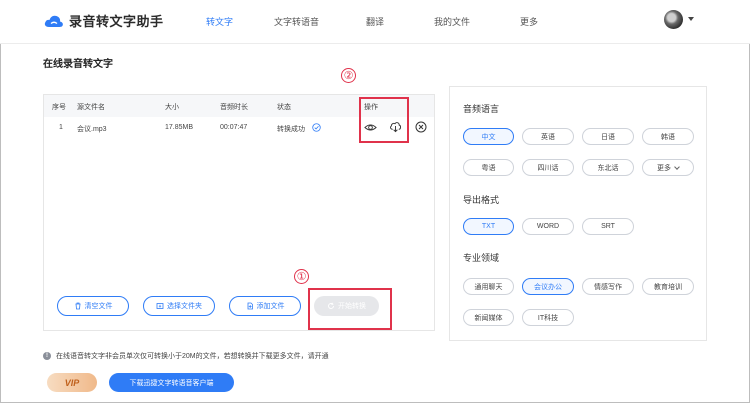 The width and height of the screenshot is (750, 403). I want to click on column-header-status: 状态, so click(284, 107).